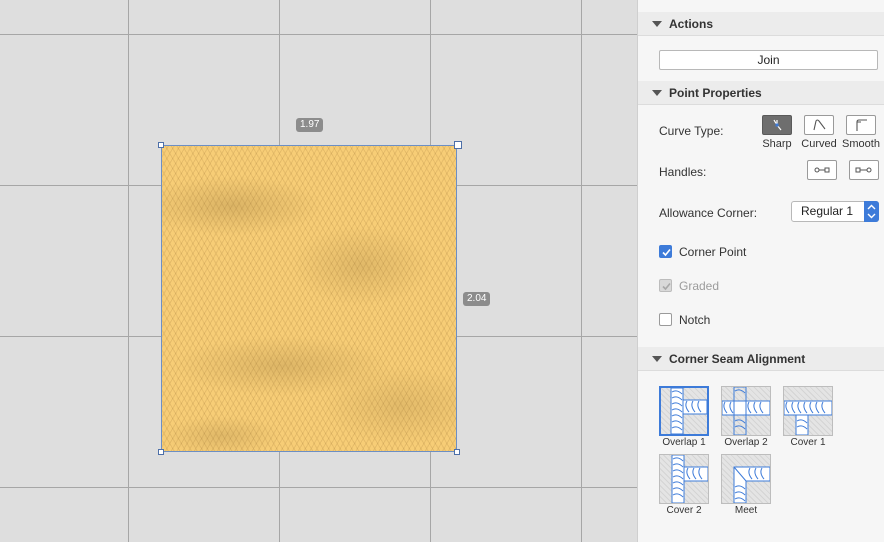  Describe the element at coordinates (689, 479) in the screenshot. I see `cover-2-seam-icon` at that location.